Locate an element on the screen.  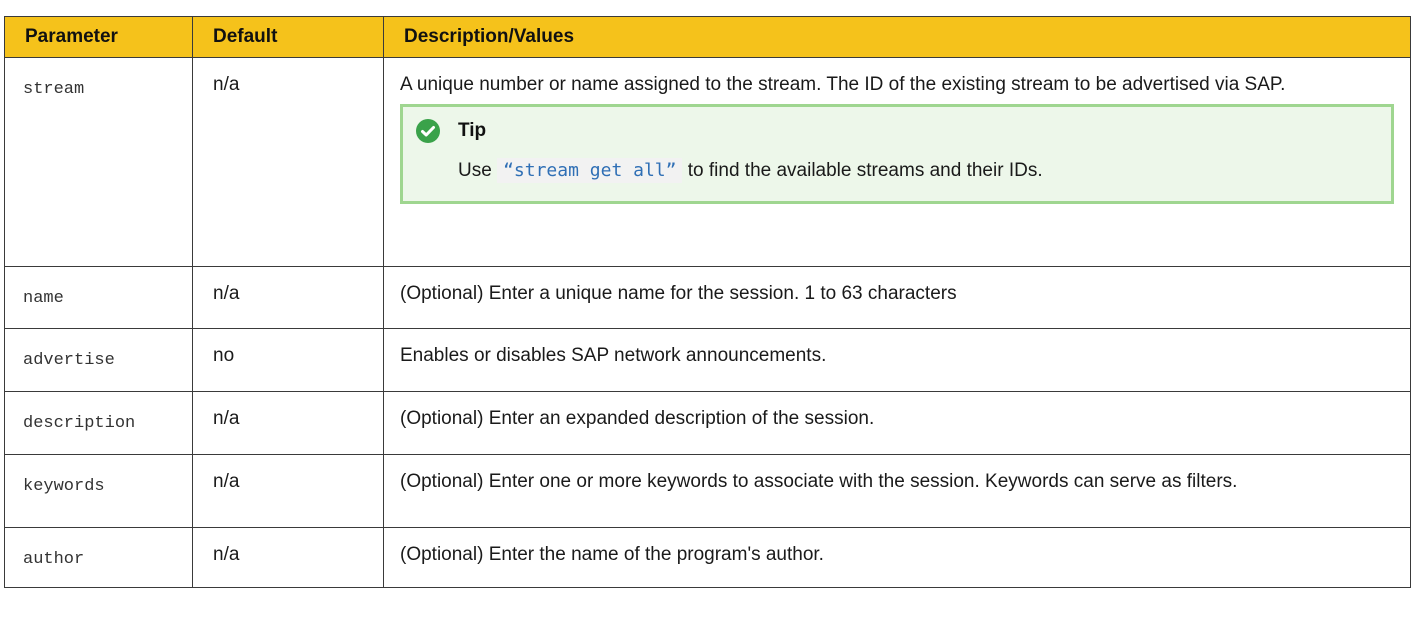
param-cell: advertise is located at coordinates (98, 360).